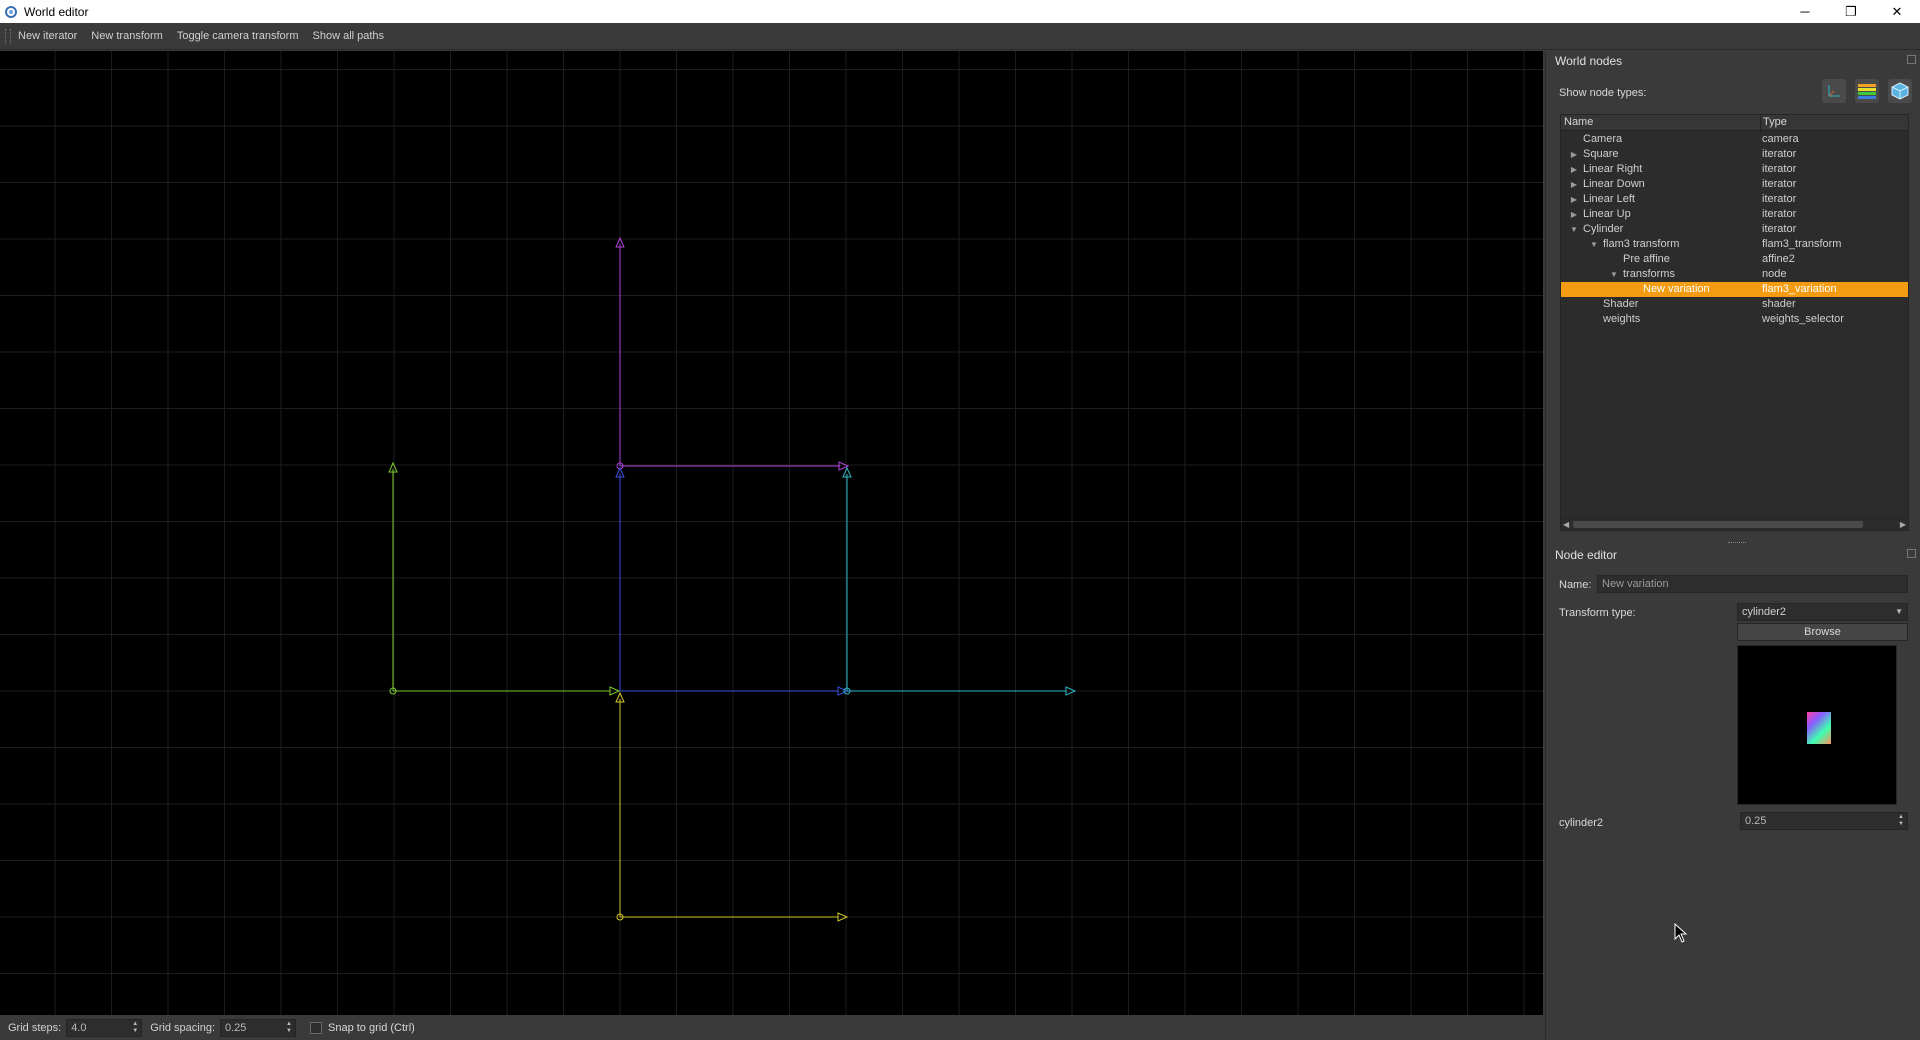 This screenshot has height=1040, width=1920. Describe the element at coordinates (1734, 199) in the screenshot. I see `tree-row: ▶ Linear Left iterator` at that location.